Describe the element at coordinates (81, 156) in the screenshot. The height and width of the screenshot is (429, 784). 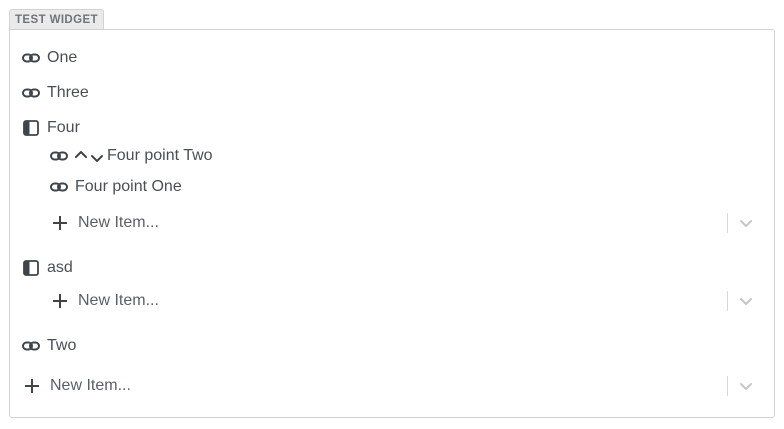
I see `move-up-icon` at that location.